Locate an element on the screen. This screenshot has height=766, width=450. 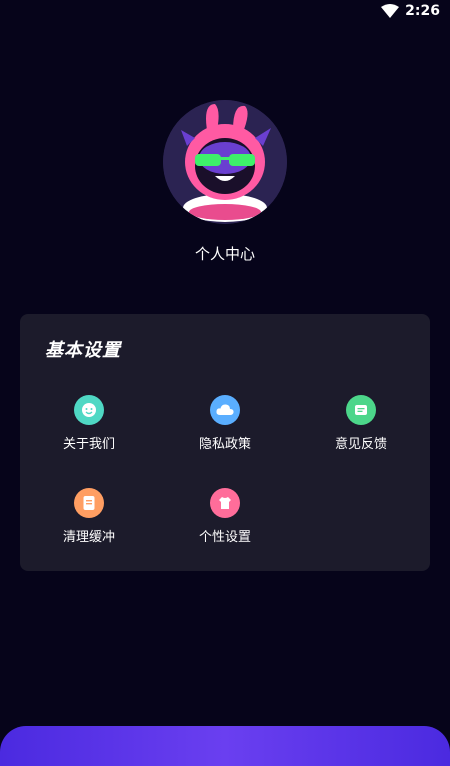
menu-item-label: 清理缓冲 is located at coordinates (88, 537).